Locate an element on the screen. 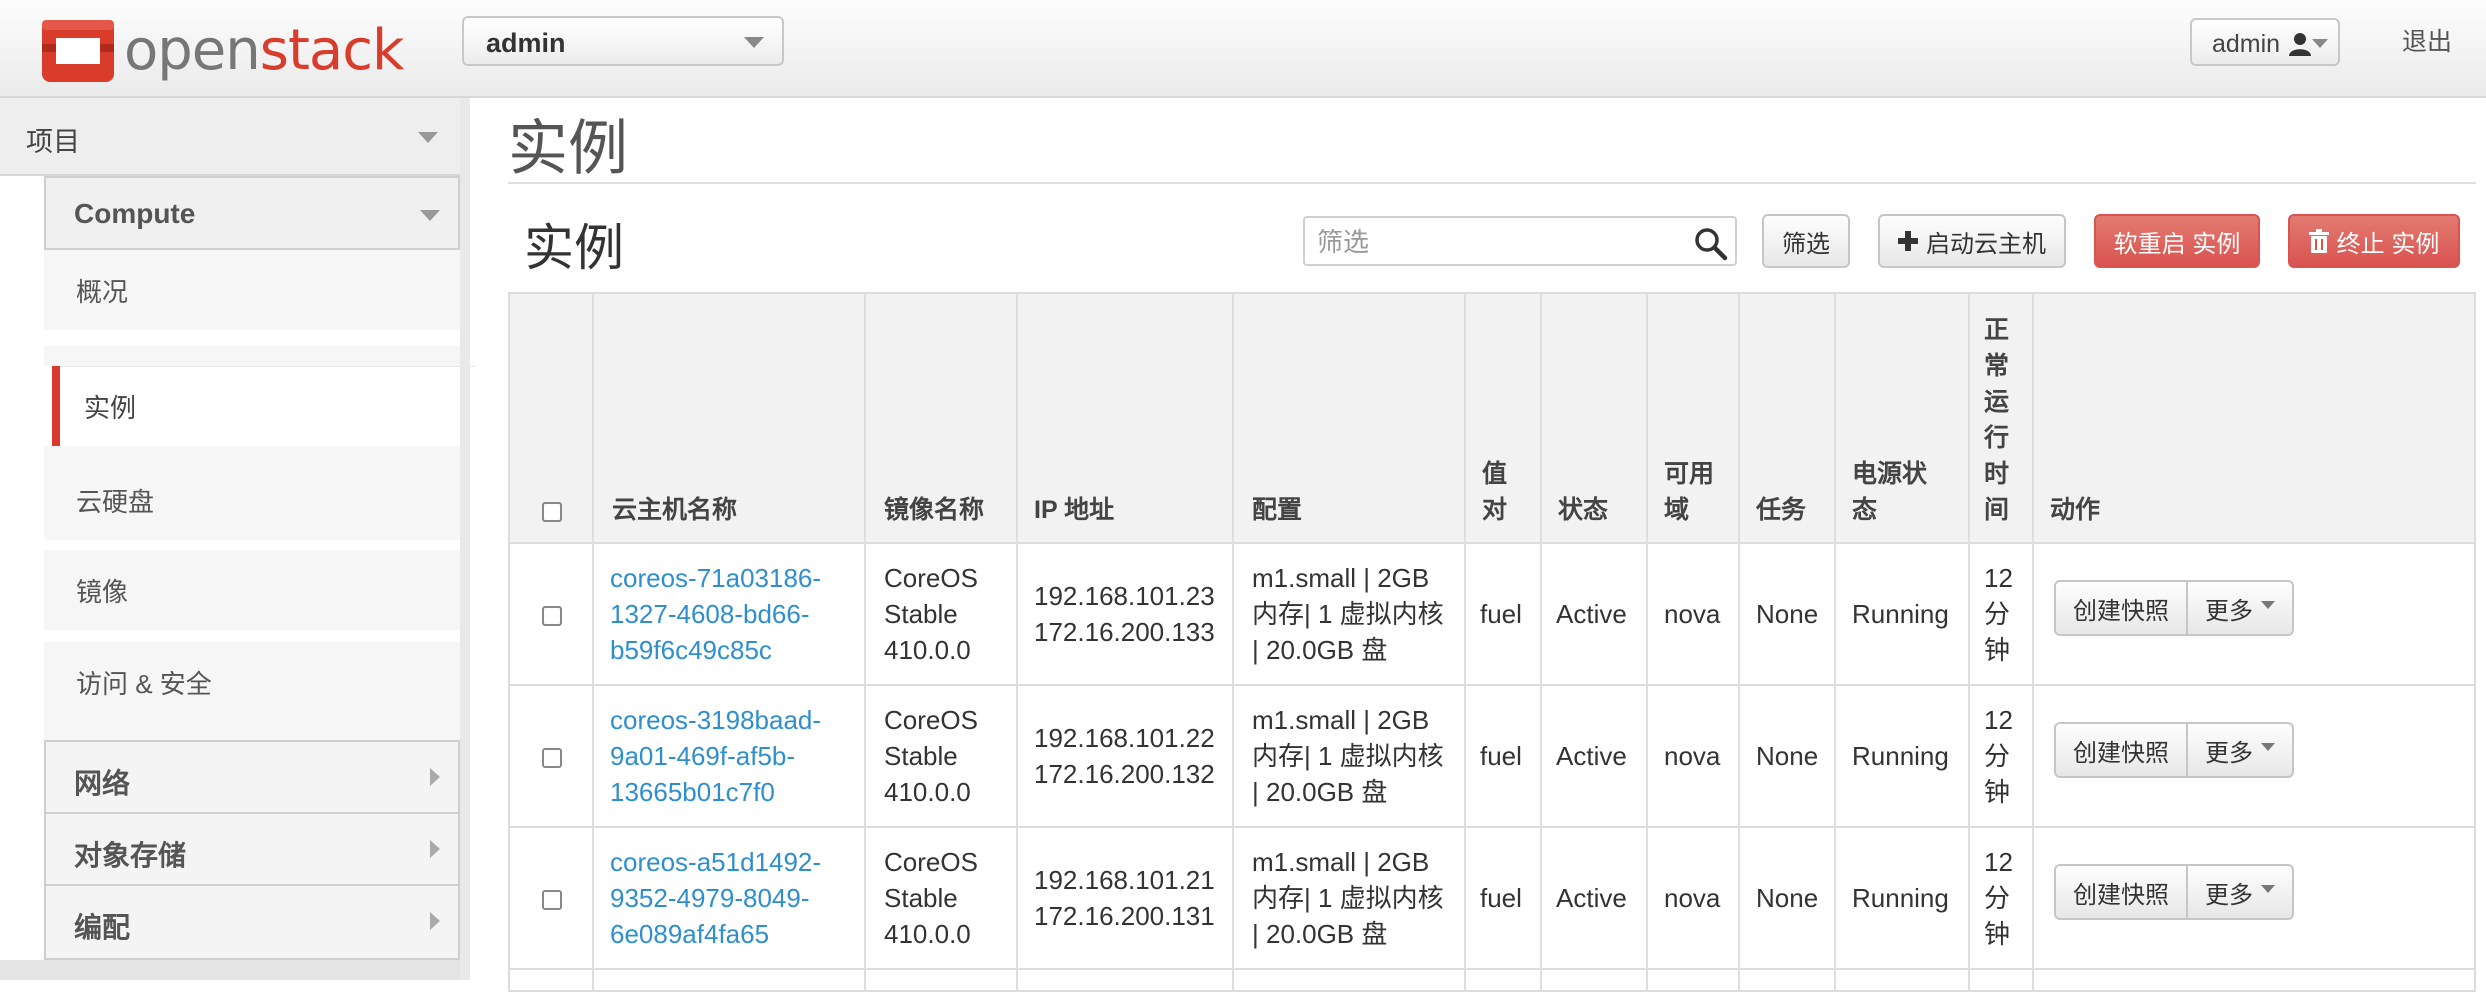  cell-line: 192.168.101.22 is located at coordinates (1124, 738).